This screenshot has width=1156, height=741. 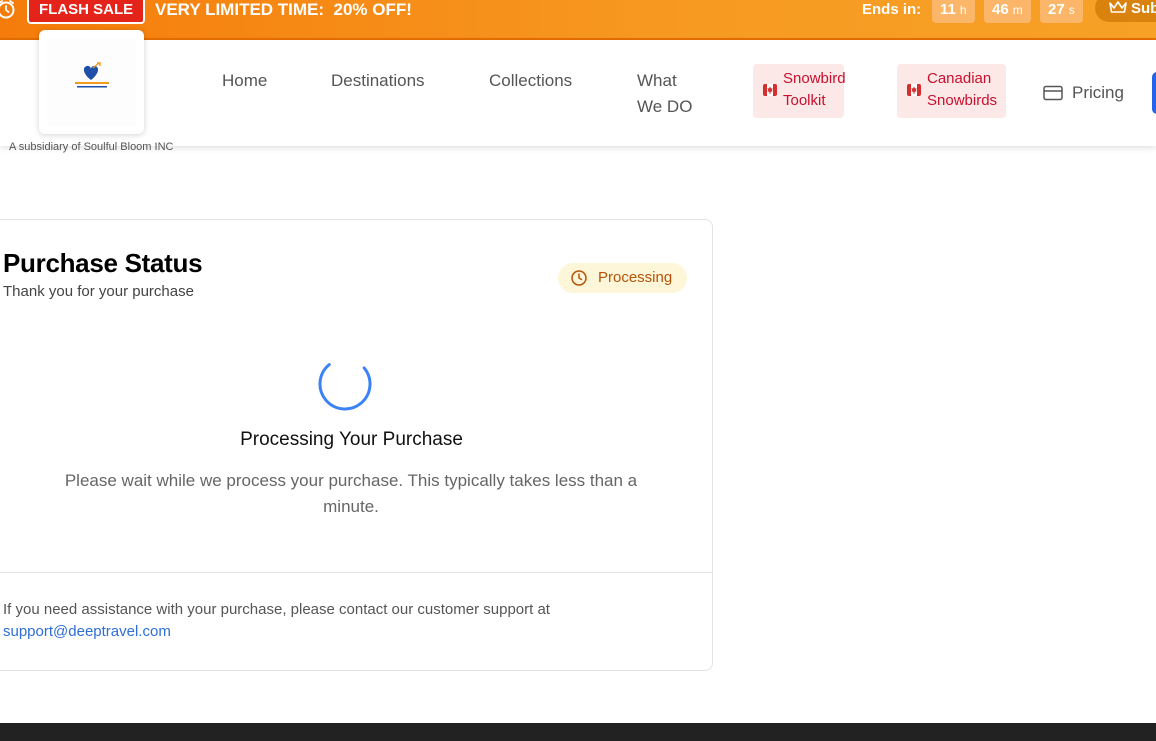 What do you see at coordinates (1017, 10) in the screenshot?
I see `countdown-minutes-unit: m` at bounding box center [1017, 10].